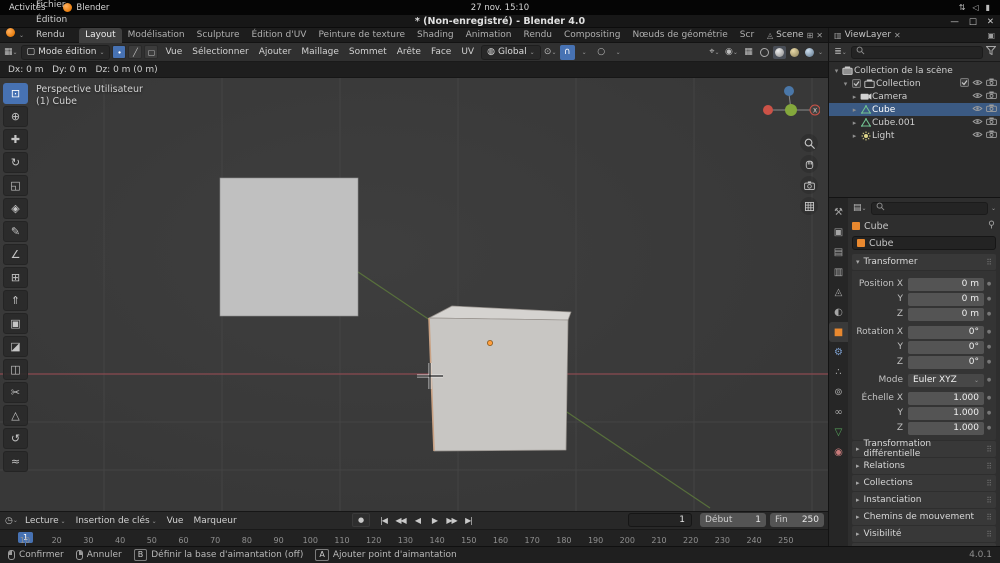  What do you see at coordinates (809, 143) in the screenshot?
I see `zoom-icon` at bounding box center [809, 143].